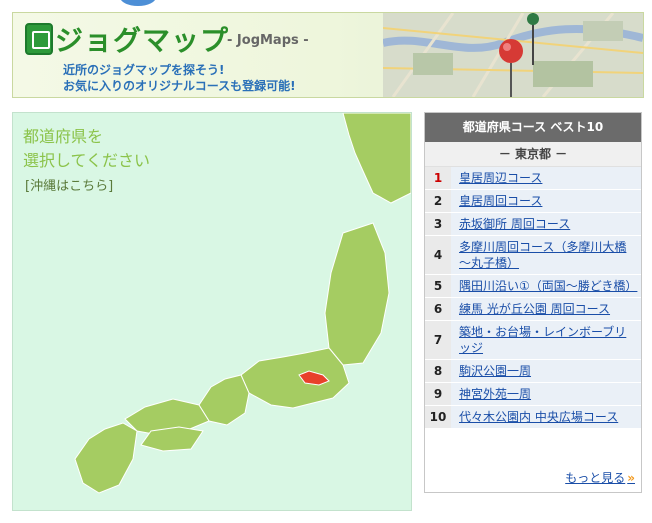  What do you see at coordinates (376, 158) in the screenshot?
I see `hokkaido-region` at bounding box center [376, 158].